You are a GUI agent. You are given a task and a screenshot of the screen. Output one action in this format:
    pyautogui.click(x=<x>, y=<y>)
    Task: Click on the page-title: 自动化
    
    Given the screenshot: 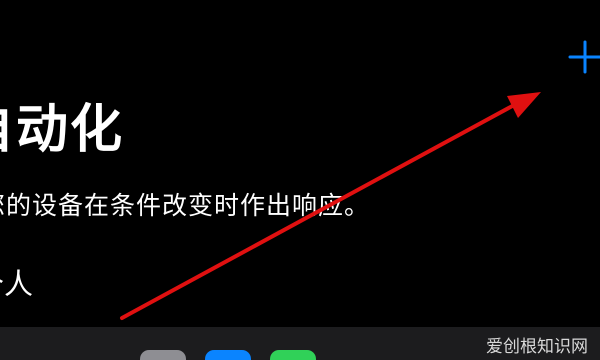 What is the action you would take?
    pyautogui.click(x=62, y=130)
    